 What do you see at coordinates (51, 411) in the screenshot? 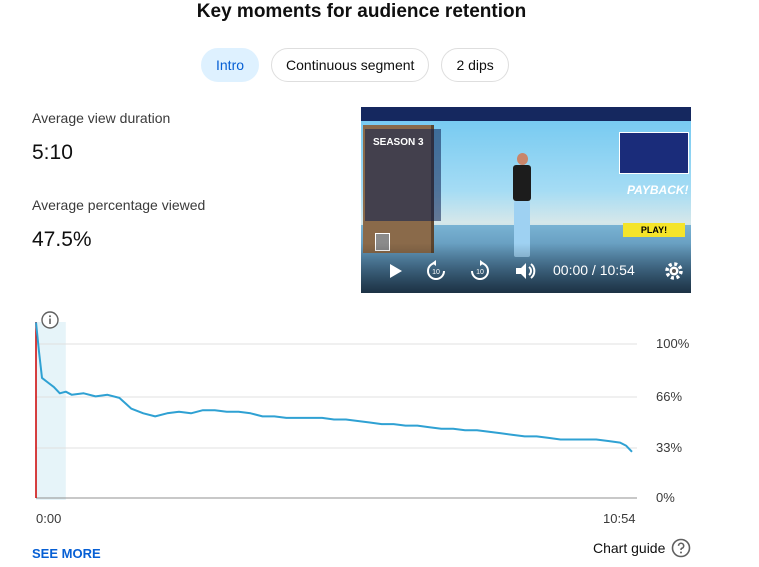
I see `intro-highlight-band` at bounding box center [51, 411].